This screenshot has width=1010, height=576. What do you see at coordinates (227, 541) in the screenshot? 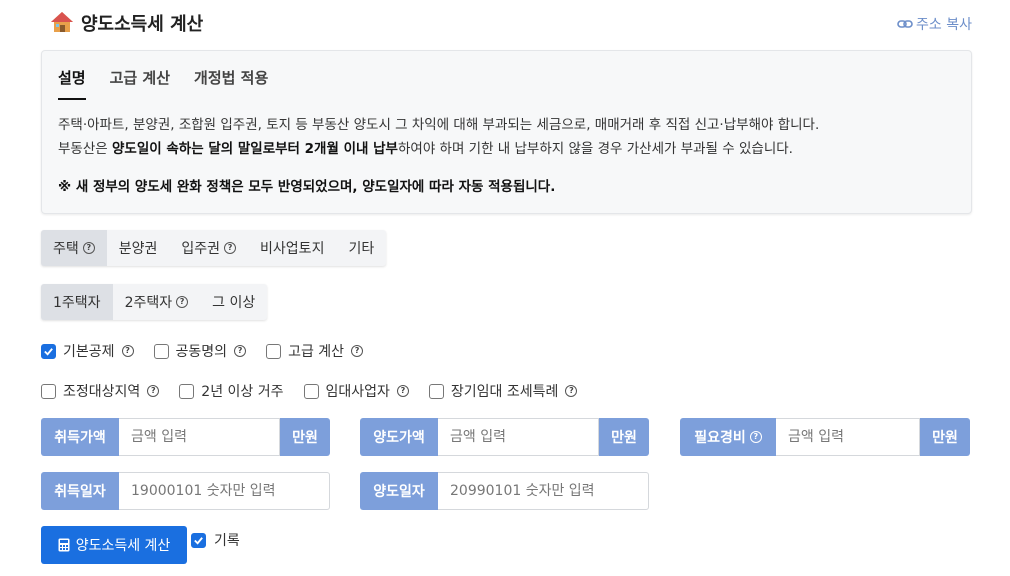
I see `record-label: 기록` at bounding box center [227, 541].